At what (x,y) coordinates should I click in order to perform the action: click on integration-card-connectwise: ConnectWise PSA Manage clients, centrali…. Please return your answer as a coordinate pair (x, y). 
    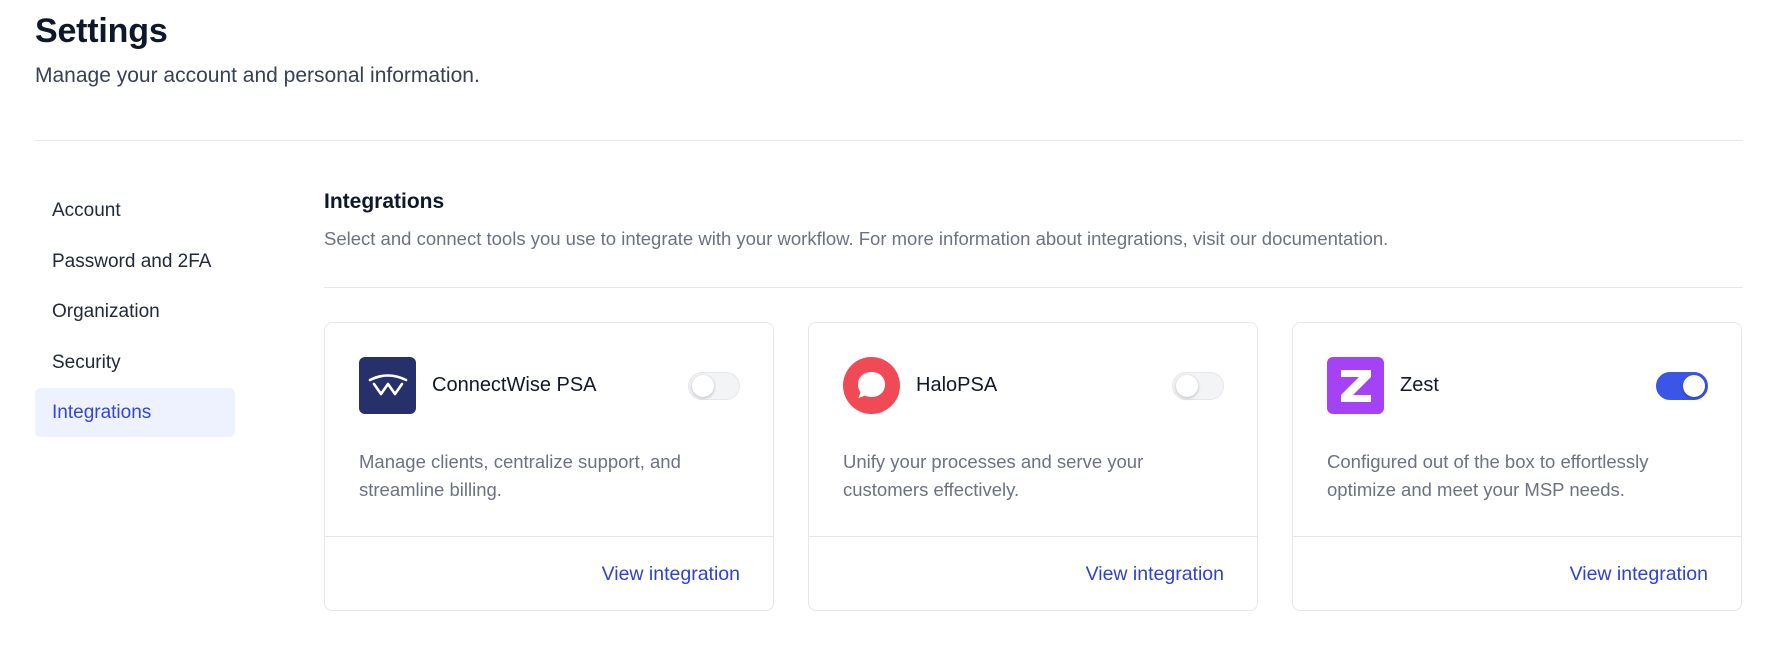
    Looking at the image, I should click on (549, 466).